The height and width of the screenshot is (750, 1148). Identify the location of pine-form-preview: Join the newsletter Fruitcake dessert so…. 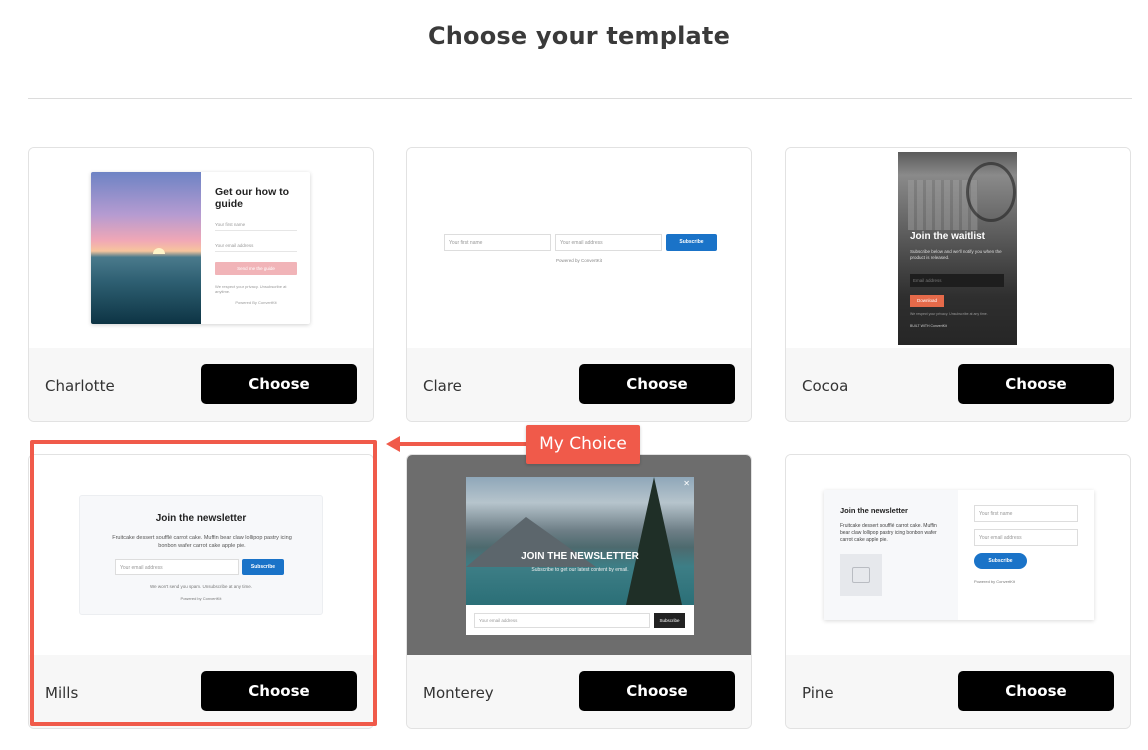
(959, 555).